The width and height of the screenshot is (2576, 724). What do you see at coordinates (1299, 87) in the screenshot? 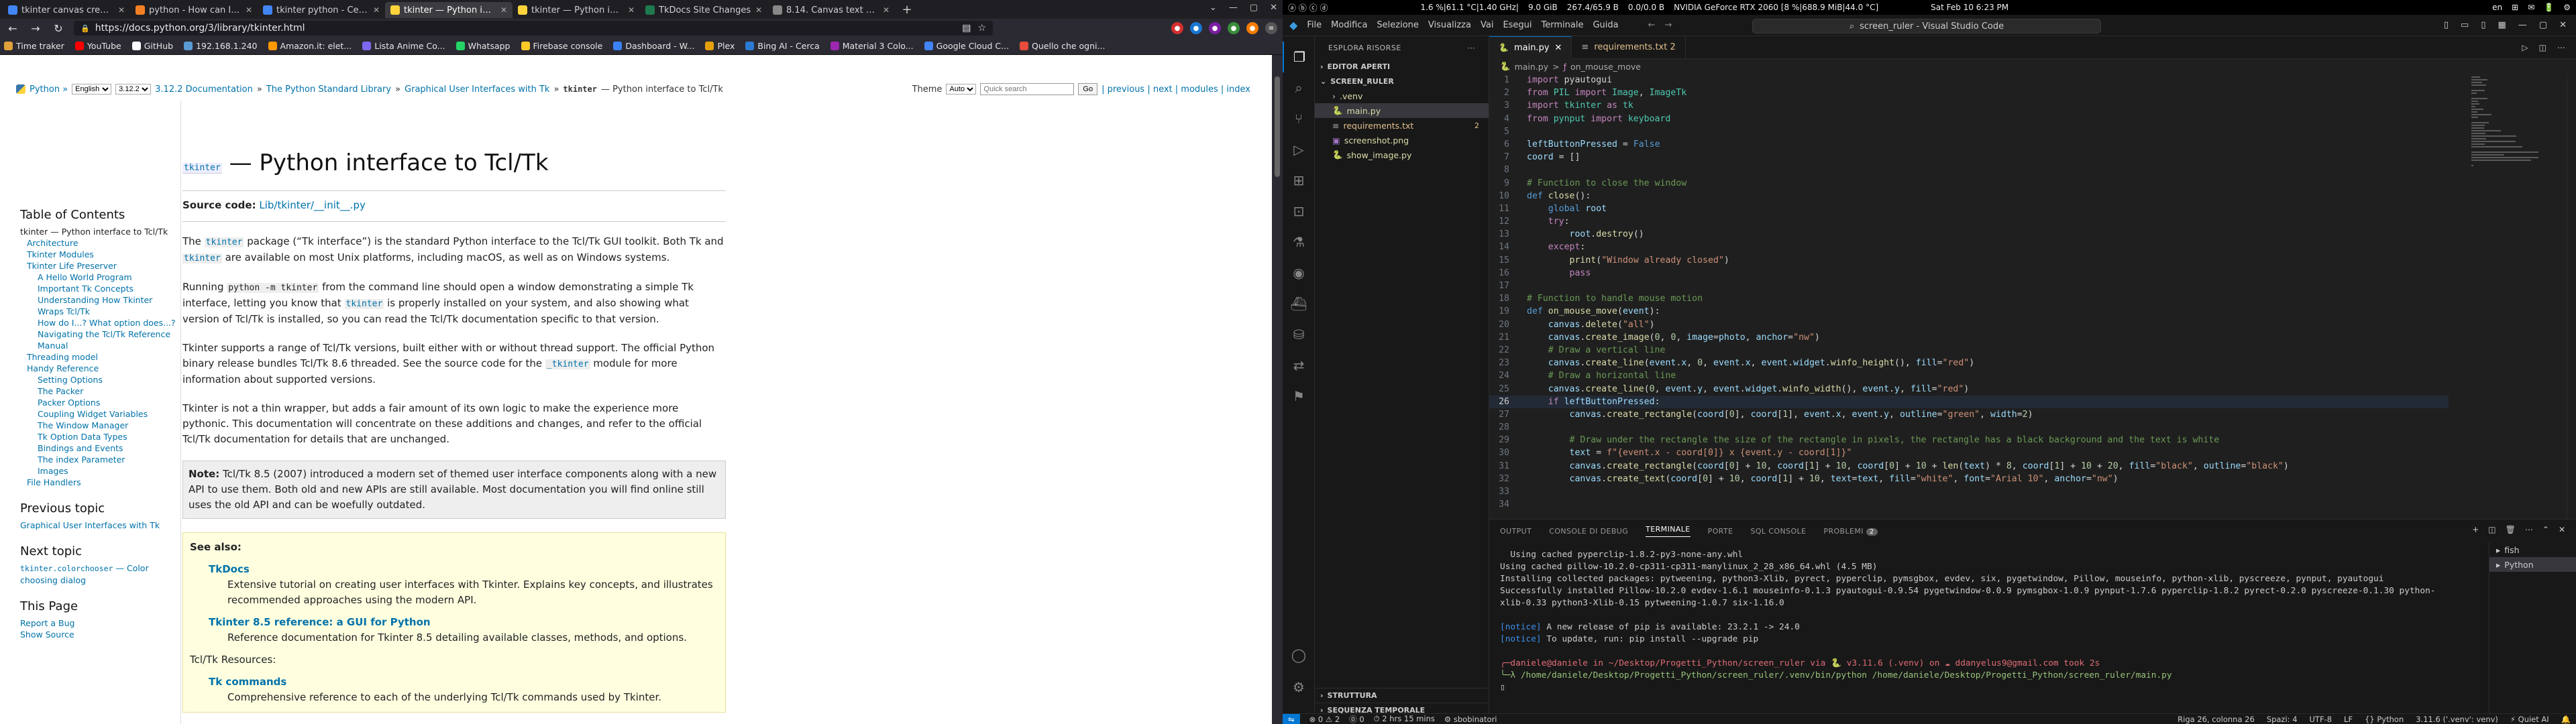
I see `search-icon: ⌕` at bounding box center [1299, 87].